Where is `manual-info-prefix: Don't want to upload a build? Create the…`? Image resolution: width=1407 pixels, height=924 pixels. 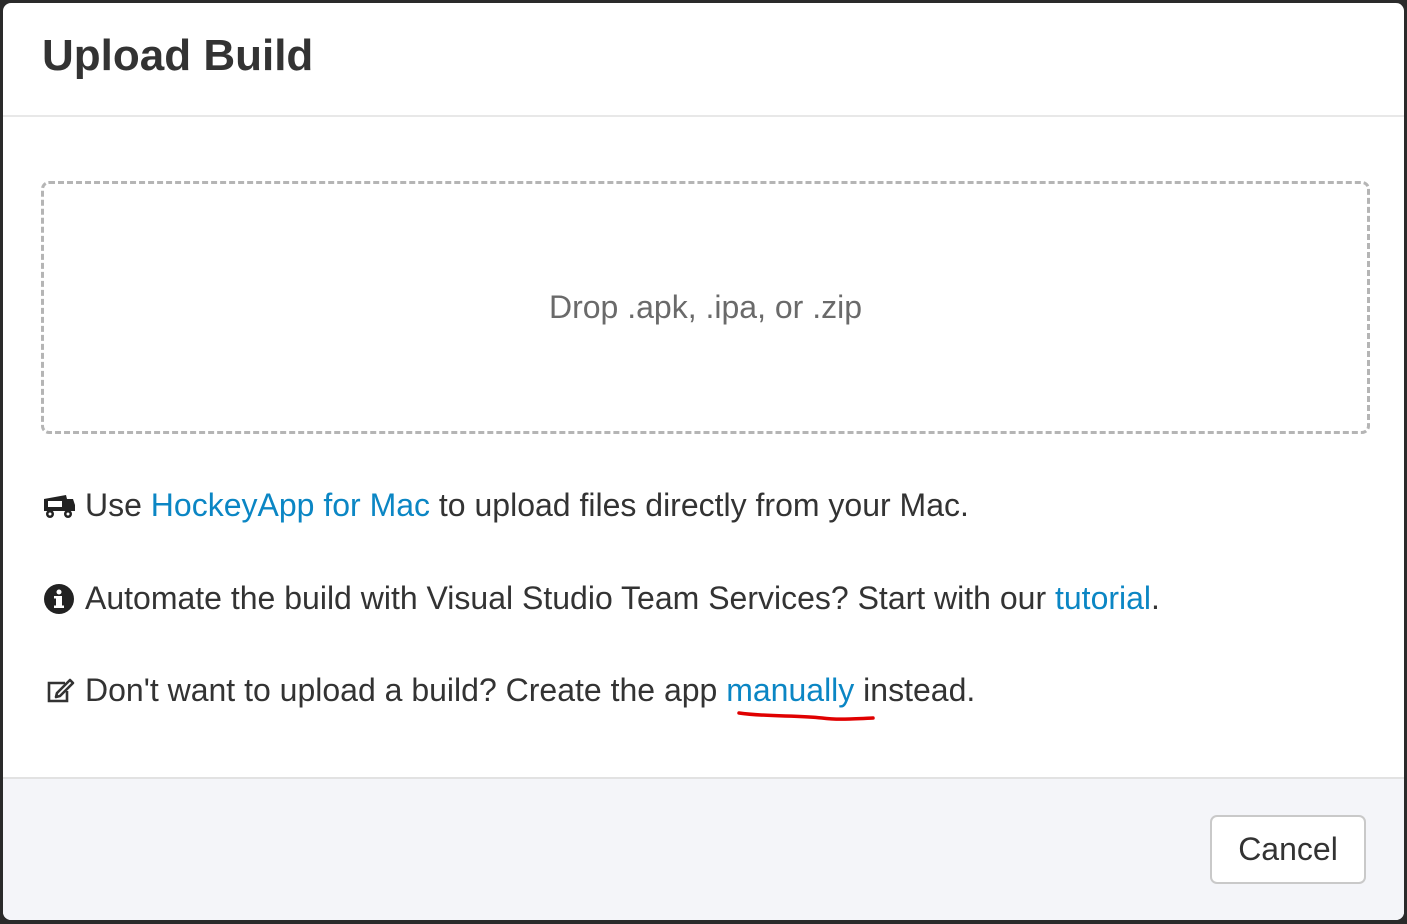 manual-info-prefix: Don't want to upload a build? Create the… is located at coordinates (406, 690).